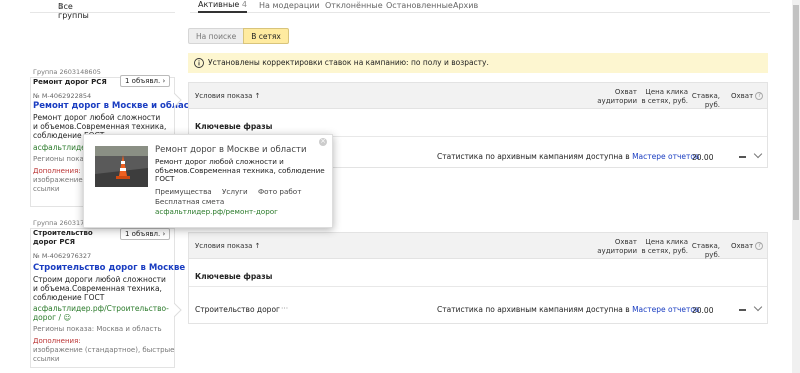  What do you see at coordinates (189, 201) in the screenshot?
I see `sitelink: Бесплатная смета` at bounding box center [189, 201].